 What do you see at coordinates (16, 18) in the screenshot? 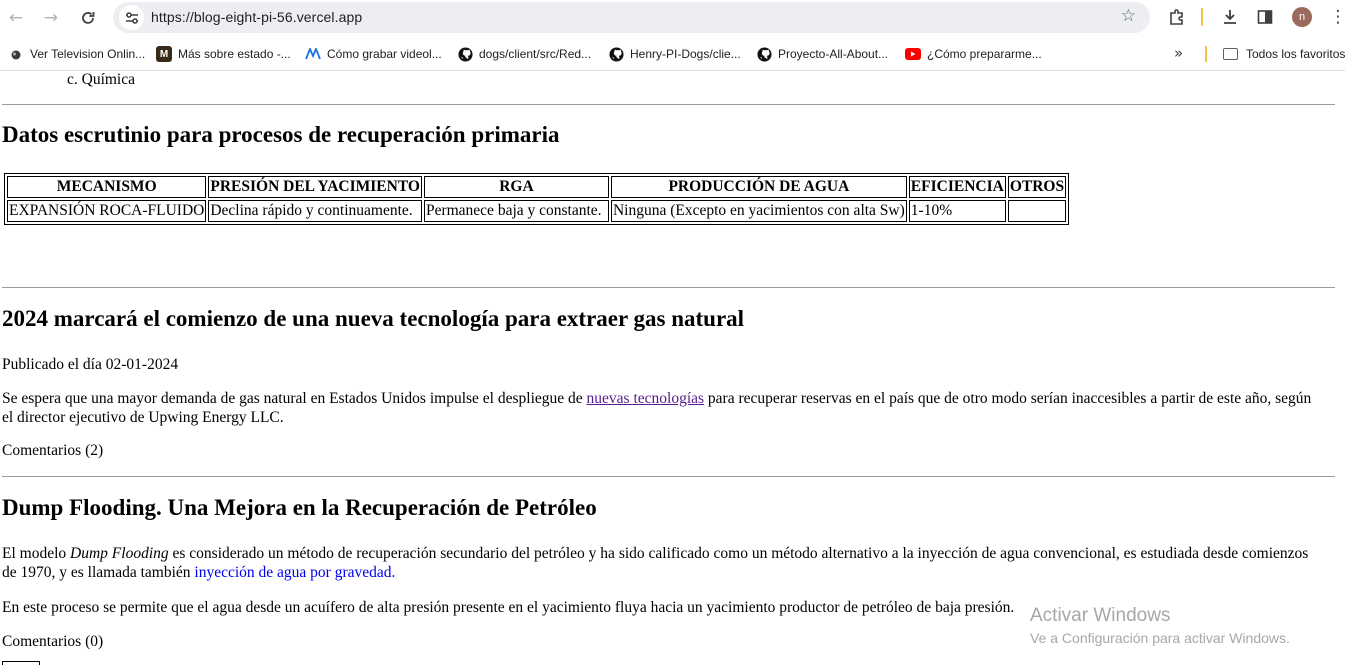
I see `back-icon: ←` at bounding box center [16, 18].